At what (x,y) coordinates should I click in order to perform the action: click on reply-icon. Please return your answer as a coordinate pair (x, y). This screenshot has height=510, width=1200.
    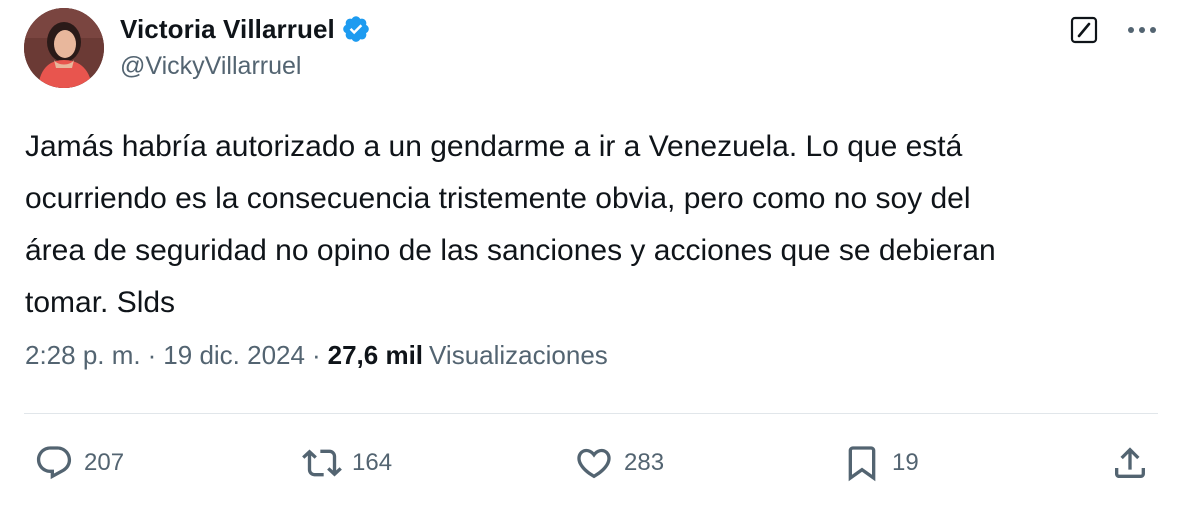
    Looking at the image, I should click on (54, 463).